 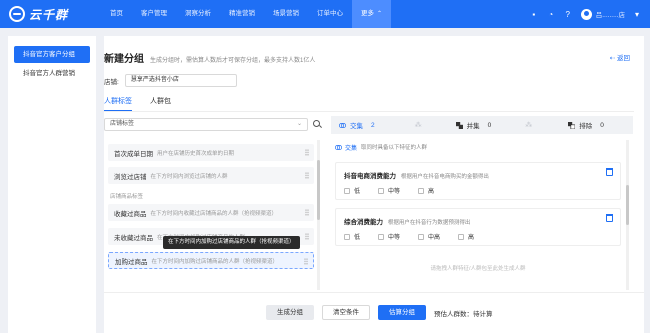 I want to click on nav-item-scene-marketing: 场景营销, so click(x=286, y=14).